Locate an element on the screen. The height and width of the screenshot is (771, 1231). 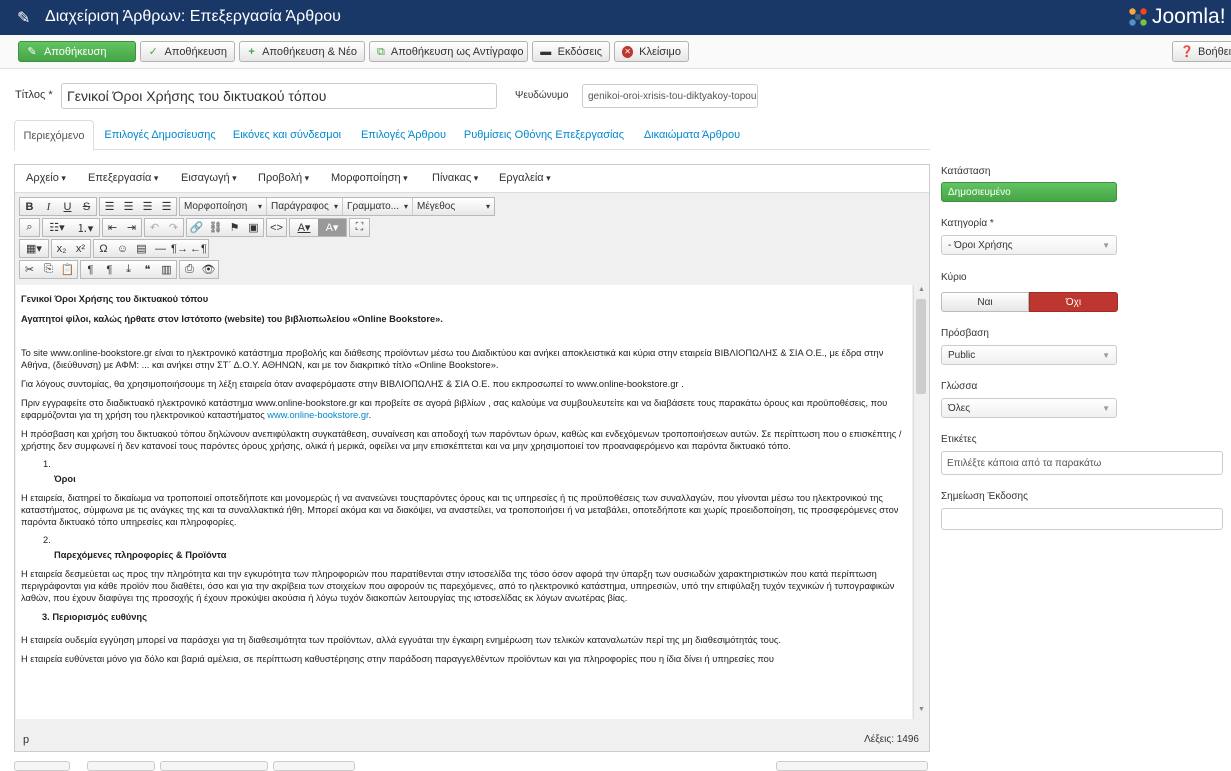
content-text: . is located at coordinates (370, 415).